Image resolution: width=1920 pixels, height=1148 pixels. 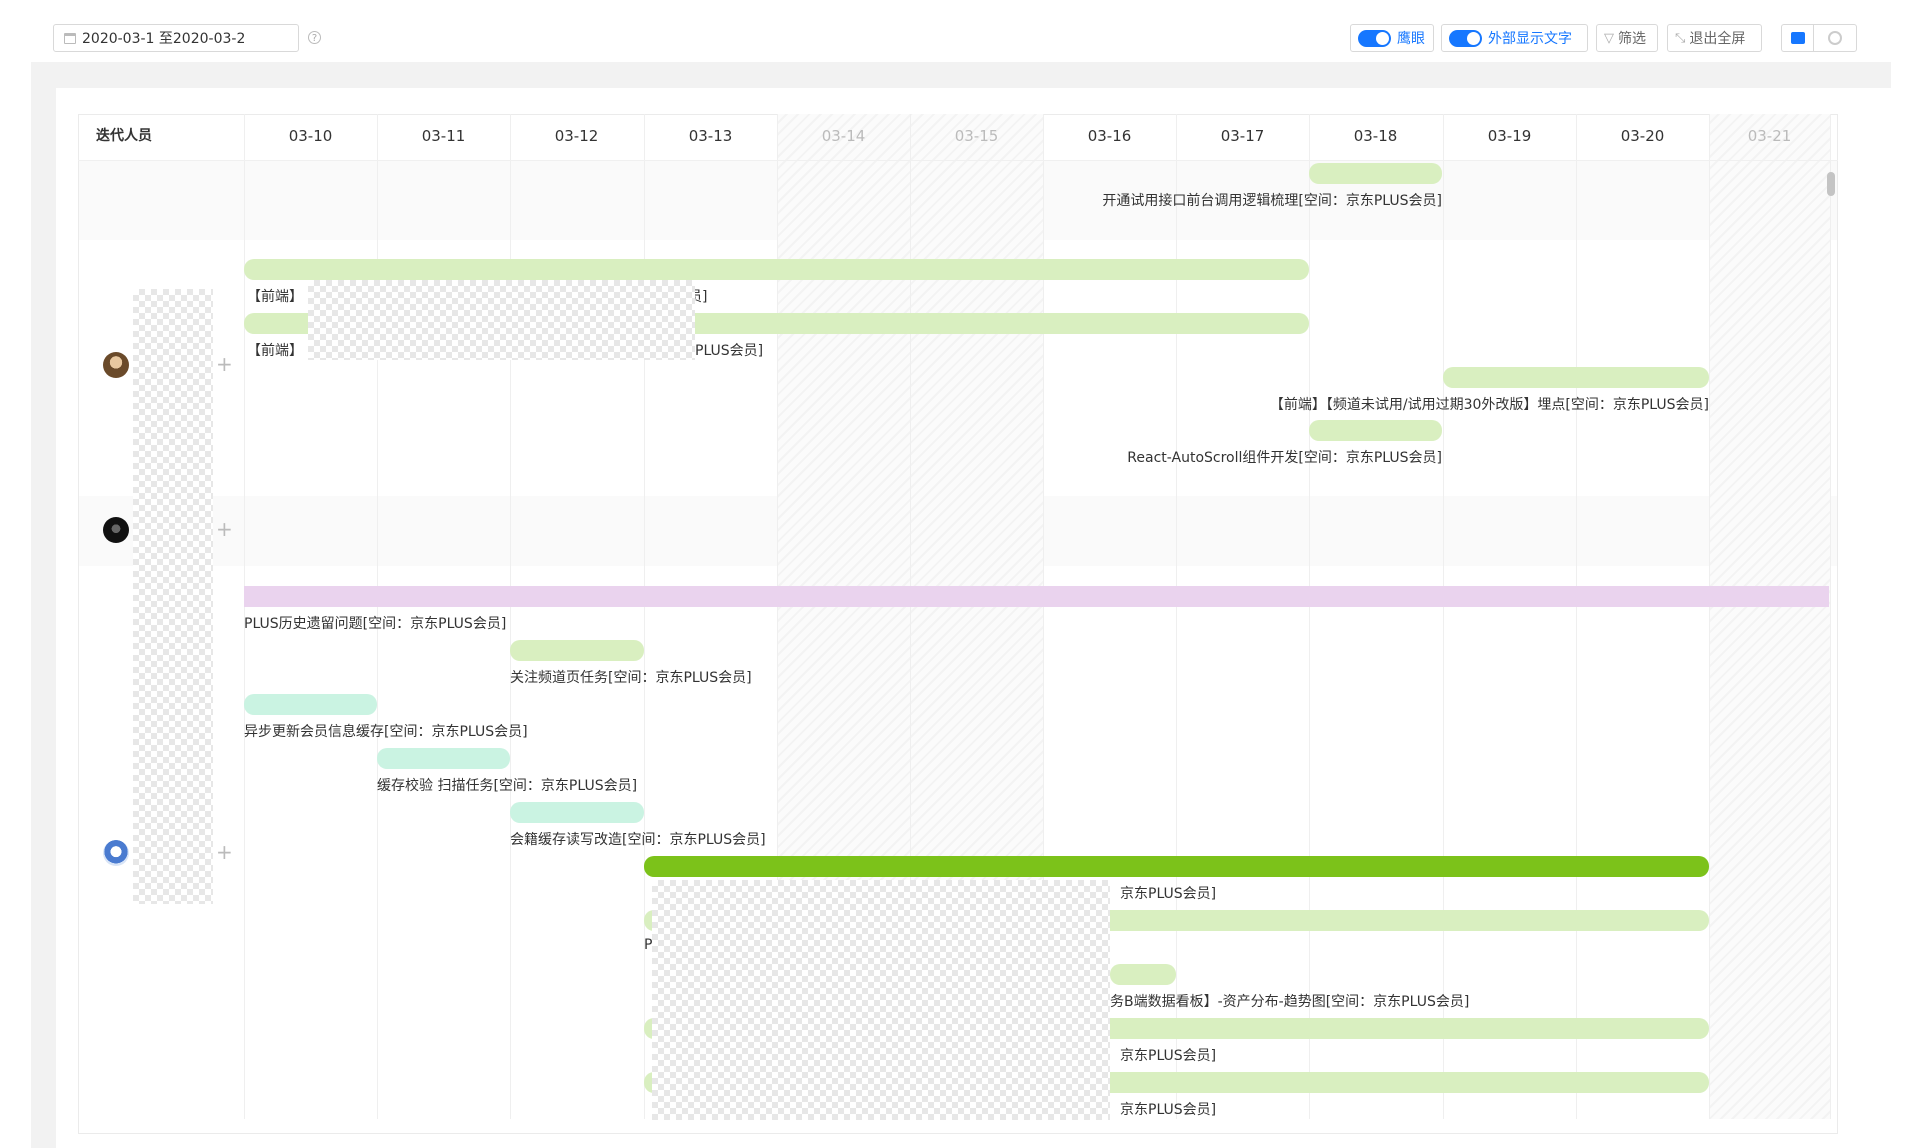 What do you see at coordinates (631, 678) in the screenshot?
I see `task-label: 关注频道页任务[空间：京东PLUS会员]` at bounding box center [631, 678].